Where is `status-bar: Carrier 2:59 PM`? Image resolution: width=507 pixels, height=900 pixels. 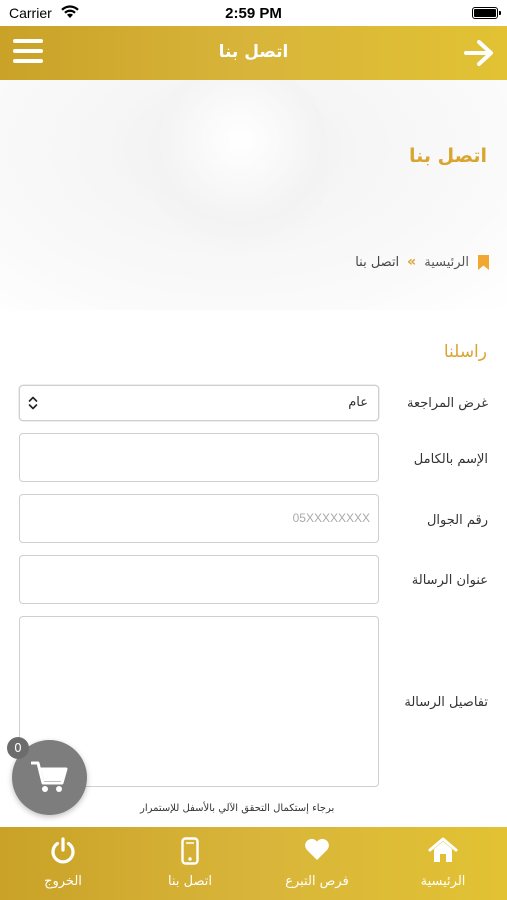
status-bar: Carrier 2:59 PM is located at coordinates (253, 13).